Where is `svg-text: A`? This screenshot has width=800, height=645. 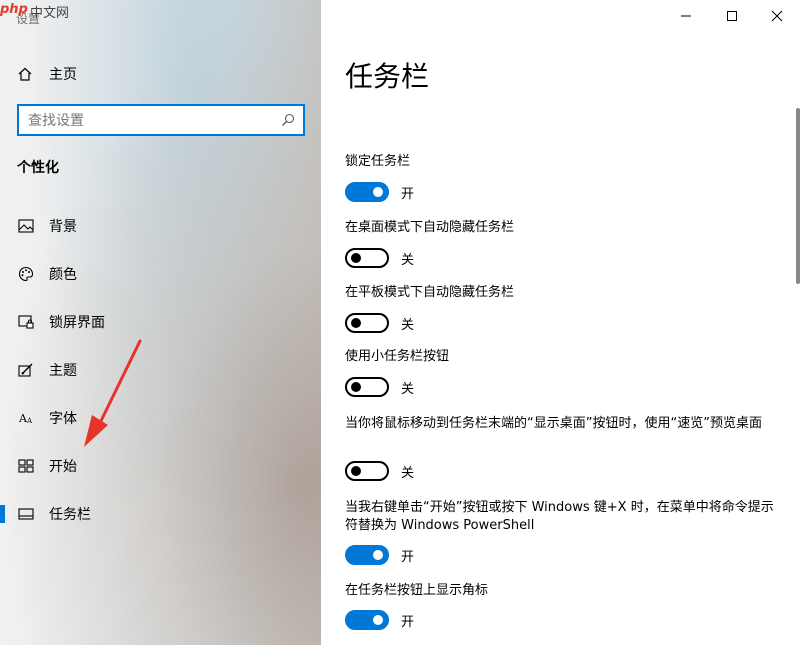 svg-text: A is located at coordinates (29, 421).